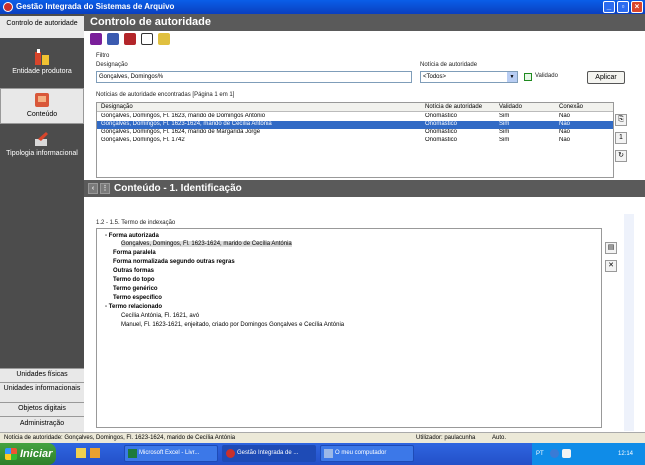 This screenshot has width=645, height=465. Describe the element at coordinates (621, 156) in the screenshot. I see `refresh-icon: ↻` at that location.